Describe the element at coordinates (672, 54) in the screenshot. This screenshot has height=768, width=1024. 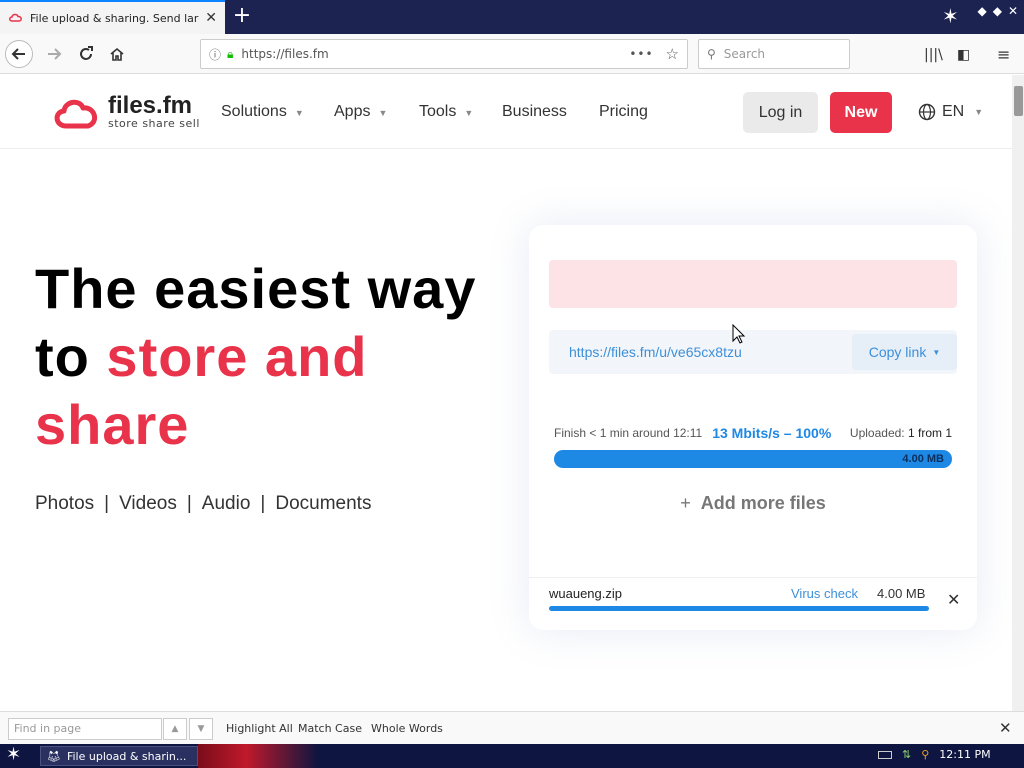
I see `bookmark-star-icon: ☆` at that location.